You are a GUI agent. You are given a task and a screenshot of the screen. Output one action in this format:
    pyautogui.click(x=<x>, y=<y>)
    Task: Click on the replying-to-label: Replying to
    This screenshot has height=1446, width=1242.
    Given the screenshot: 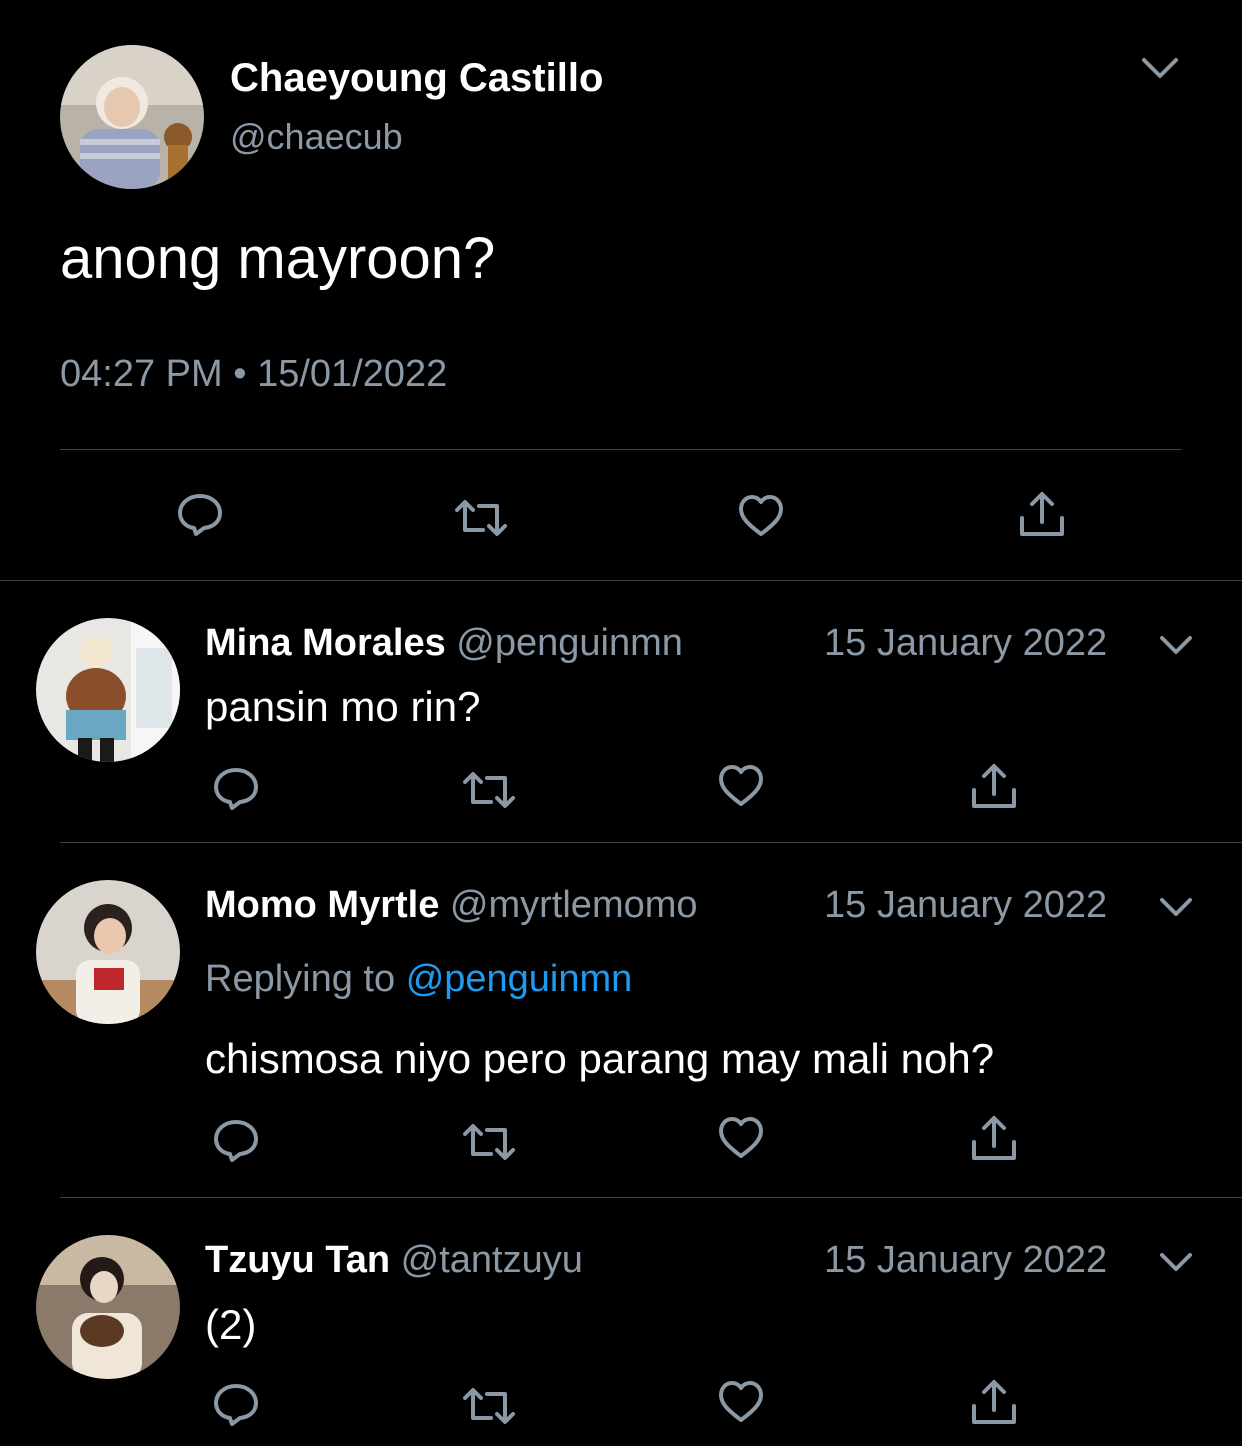 What is the action you would take?
    pyautogui.click(x=300, y=979)
    